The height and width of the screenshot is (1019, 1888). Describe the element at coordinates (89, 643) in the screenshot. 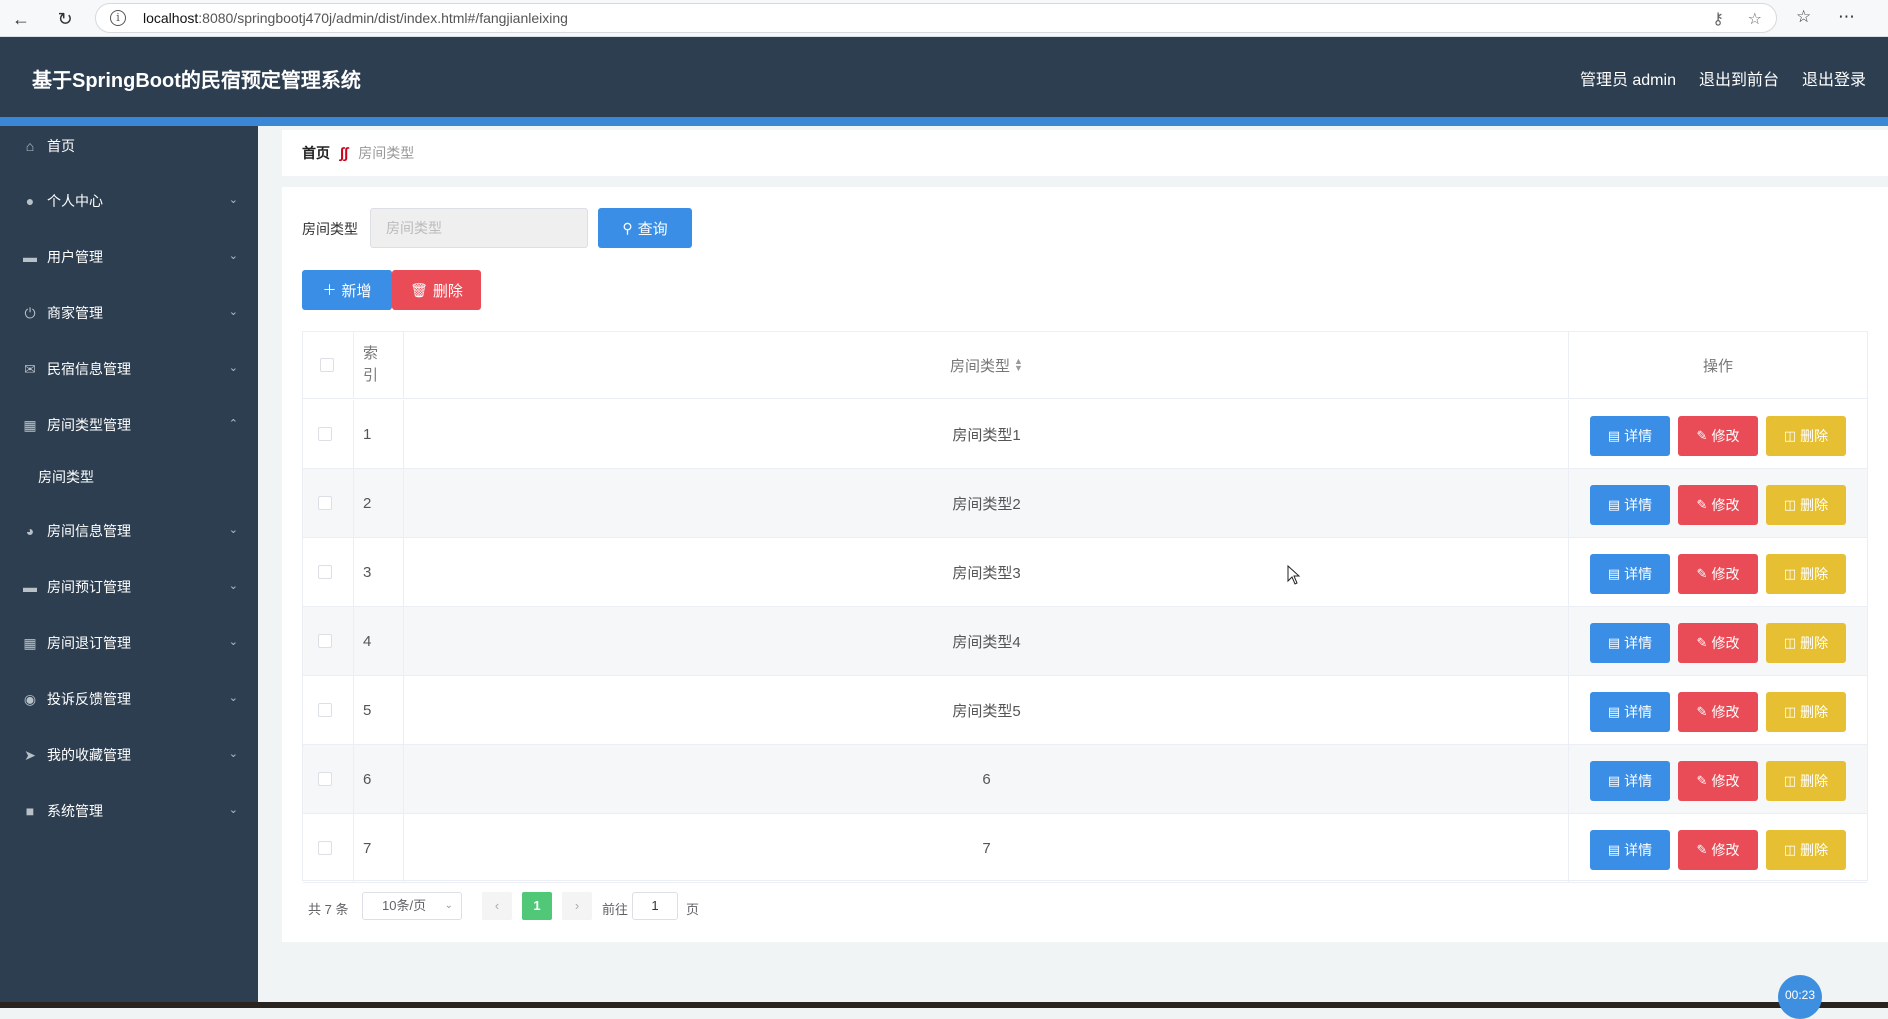

I see `sidebar-item-label: 房间退订管理` at that location.